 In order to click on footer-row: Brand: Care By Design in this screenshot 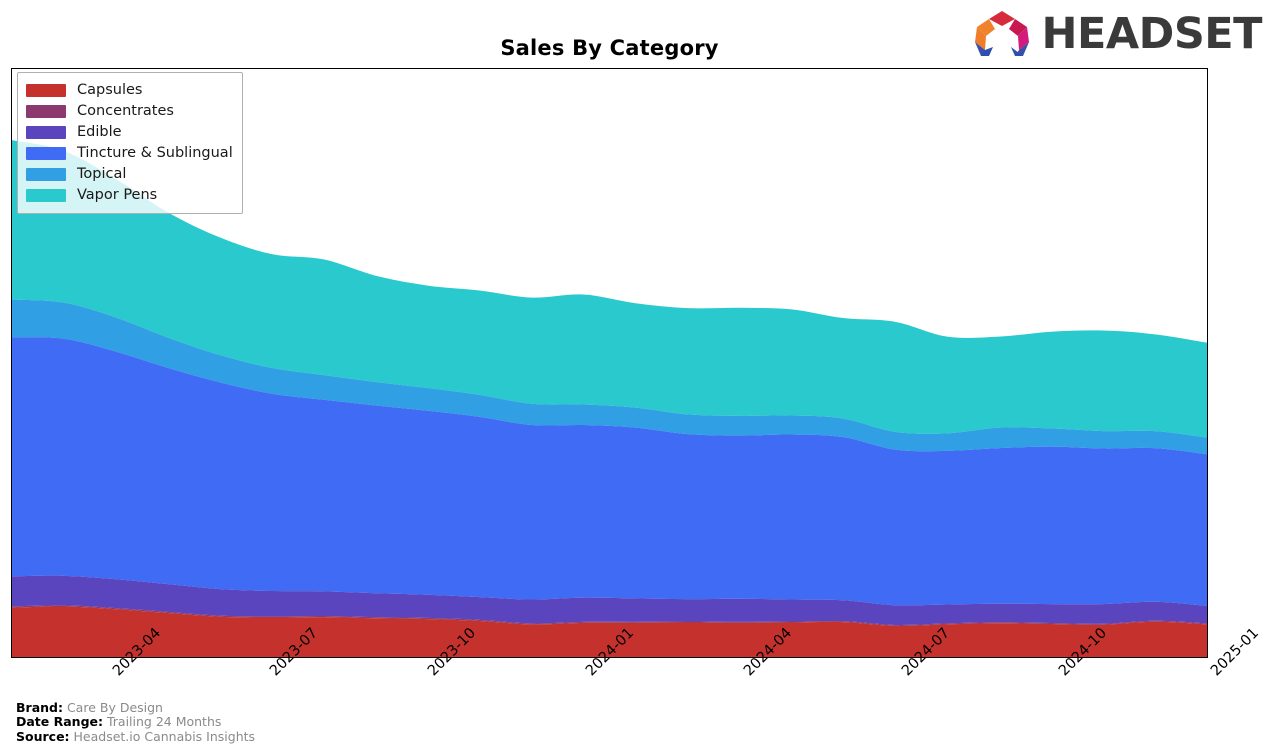, I will do `click(135, 707)`.